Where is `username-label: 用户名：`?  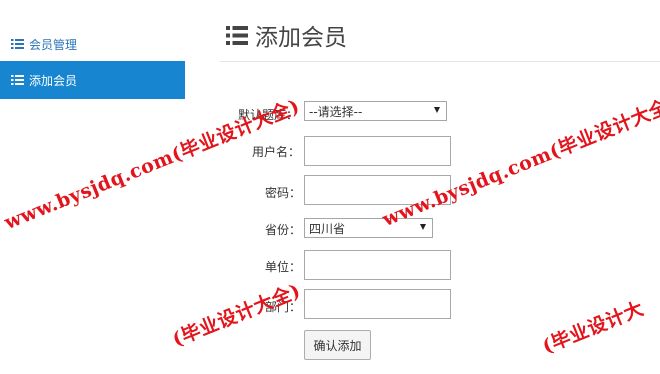
username-label: 用户名： is located at coordinates (276, 152).